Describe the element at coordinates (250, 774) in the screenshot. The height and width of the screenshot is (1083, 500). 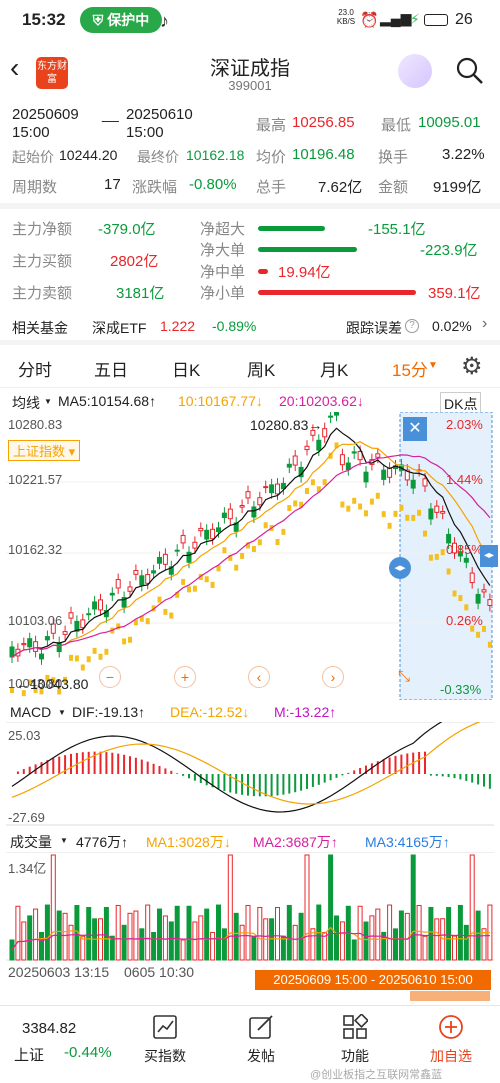
I see `macd-chart` at that location.